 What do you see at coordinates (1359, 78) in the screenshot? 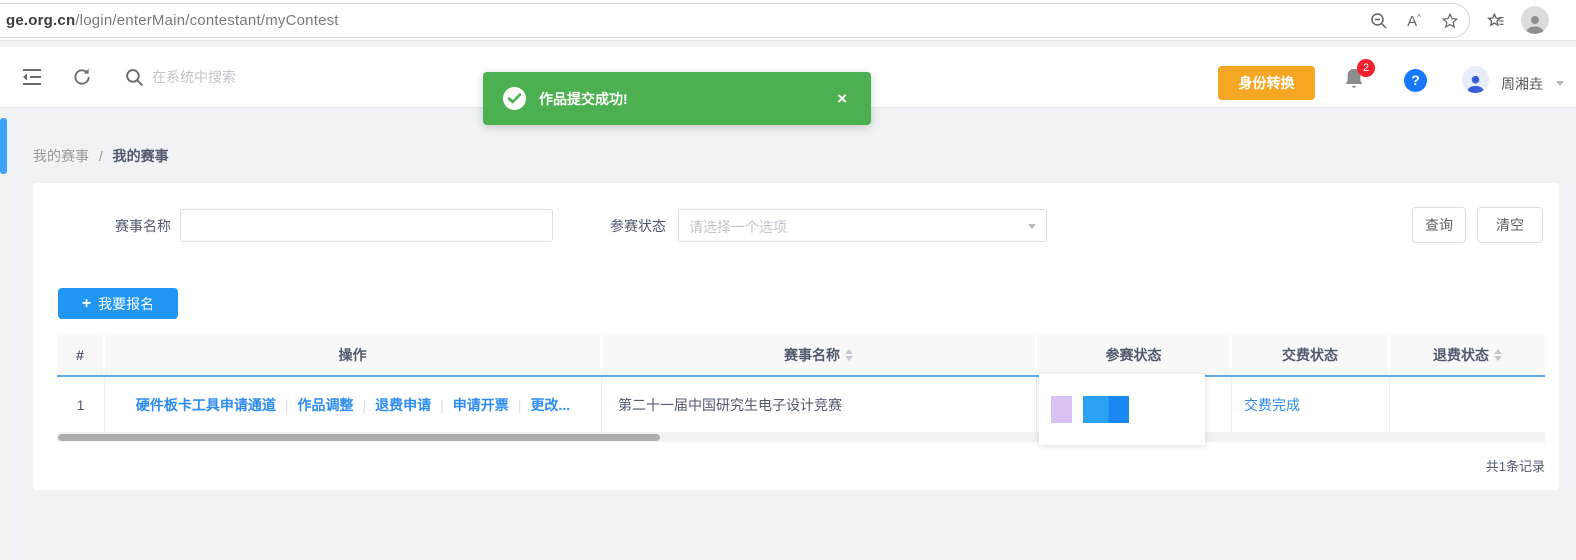
I see `notification-bell-icon: 2` at bounding box center [1359, 78].